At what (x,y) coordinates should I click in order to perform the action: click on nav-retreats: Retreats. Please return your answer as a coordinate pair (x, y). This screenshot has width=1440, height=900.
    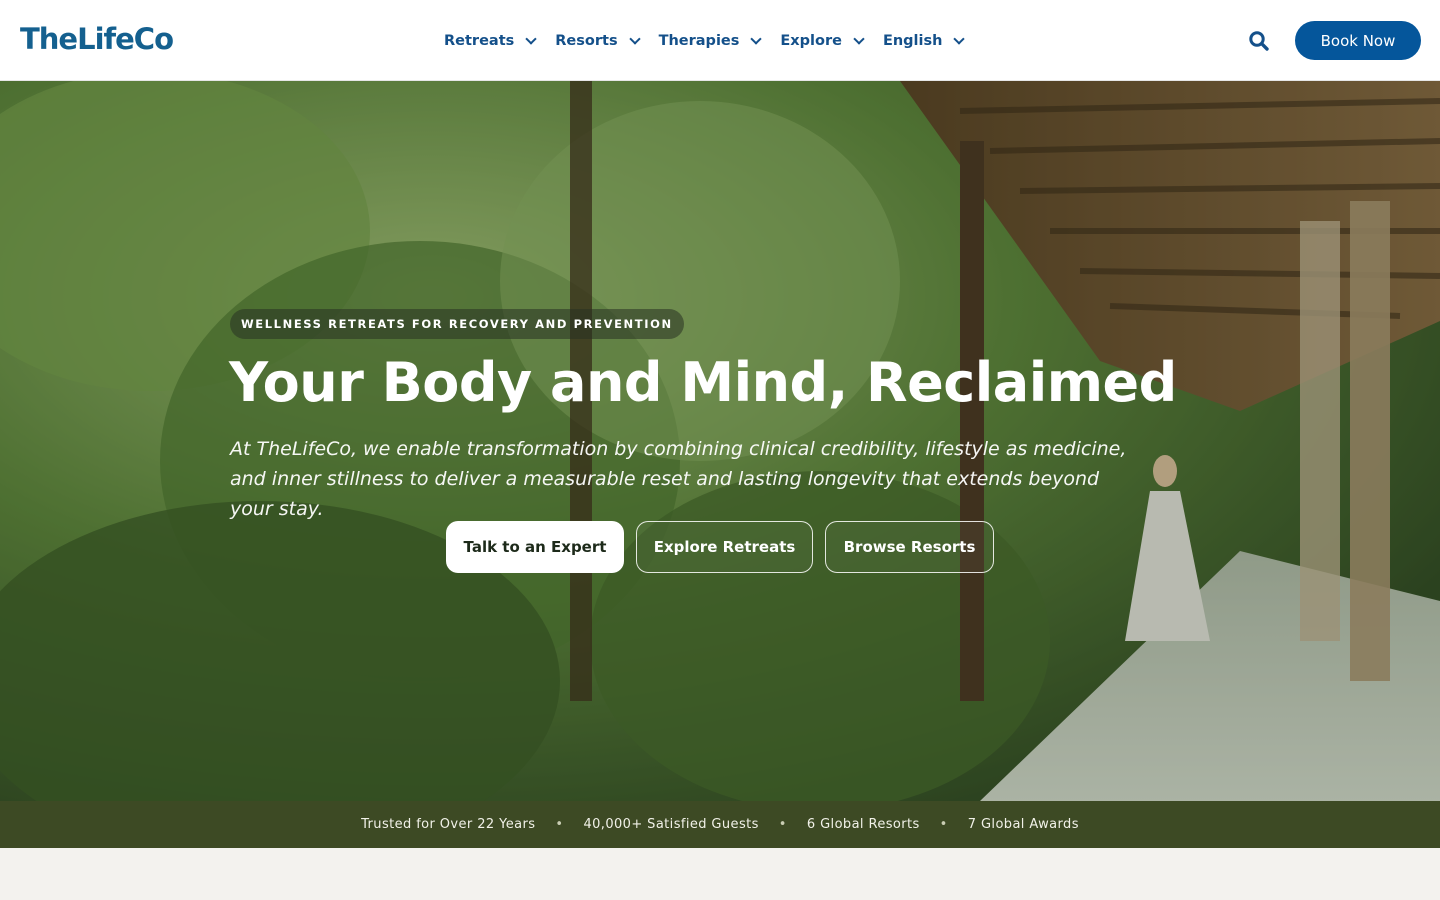
    Looking at the image, I should click on (490, 41).